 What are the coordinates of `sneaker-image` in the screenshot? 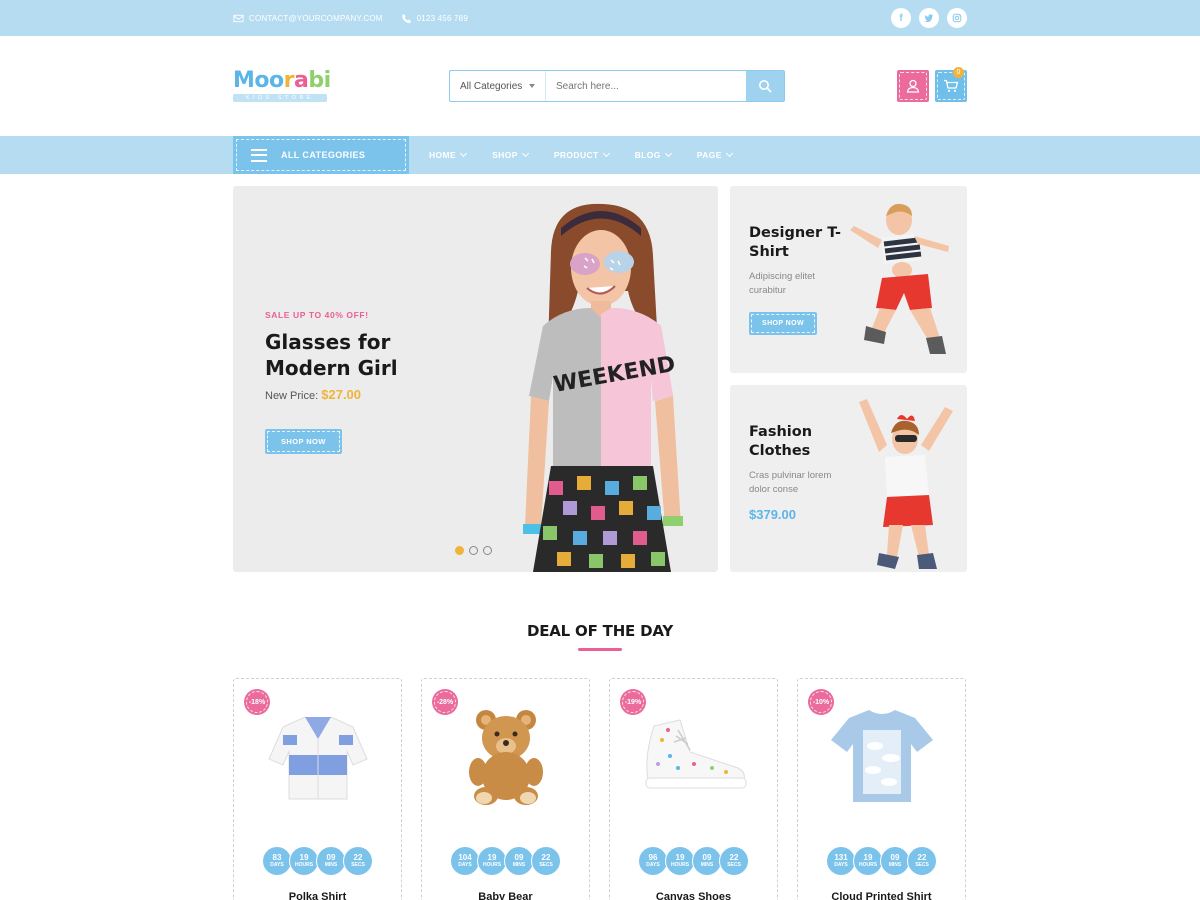 It's located at (695, 754).